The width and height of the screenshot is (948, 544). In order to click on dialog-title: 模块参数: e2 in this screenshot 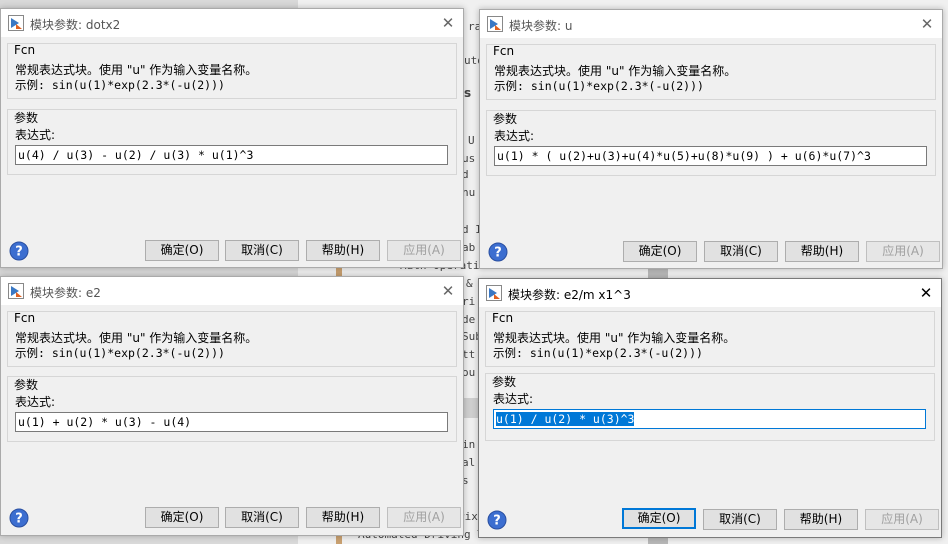, I will do `click(65, 293)`.